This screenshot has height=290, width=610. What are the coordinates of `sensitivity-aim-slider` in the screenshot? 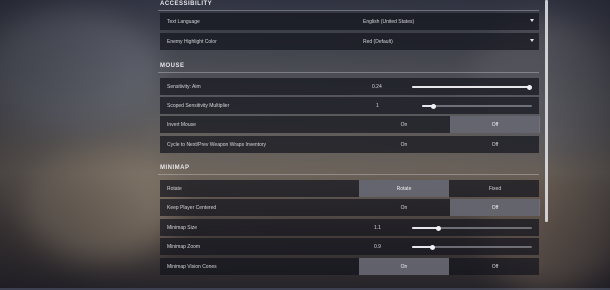 It's located at (472, 87).